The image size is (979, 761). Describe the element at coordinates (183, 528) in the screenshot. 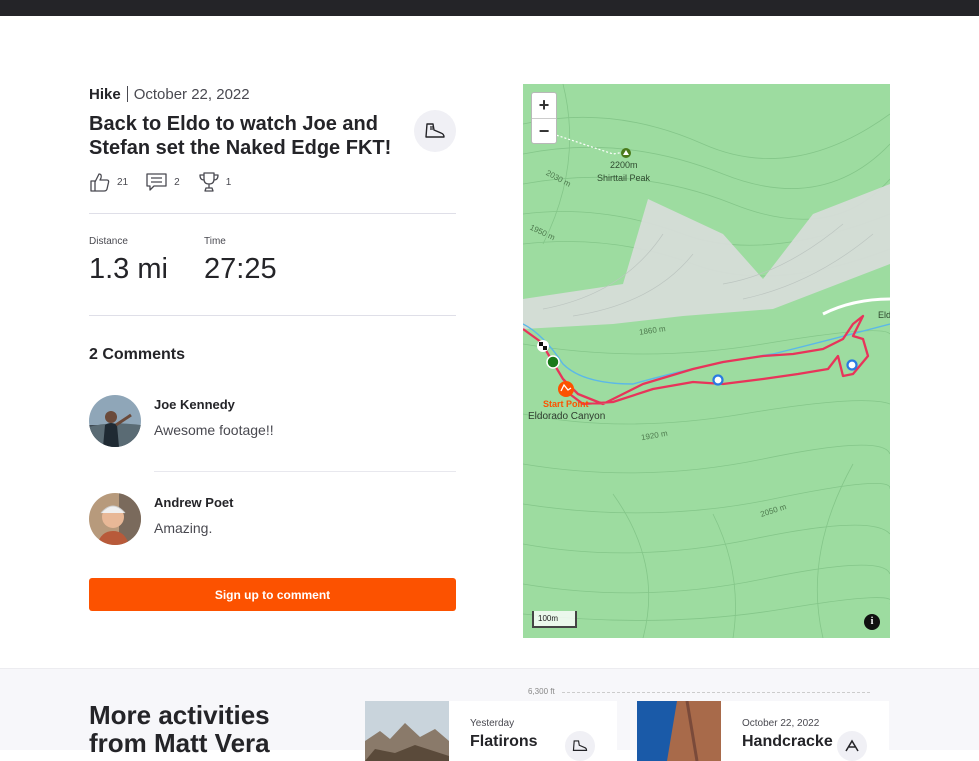

I see `comment-text: Amazing.` at that location.